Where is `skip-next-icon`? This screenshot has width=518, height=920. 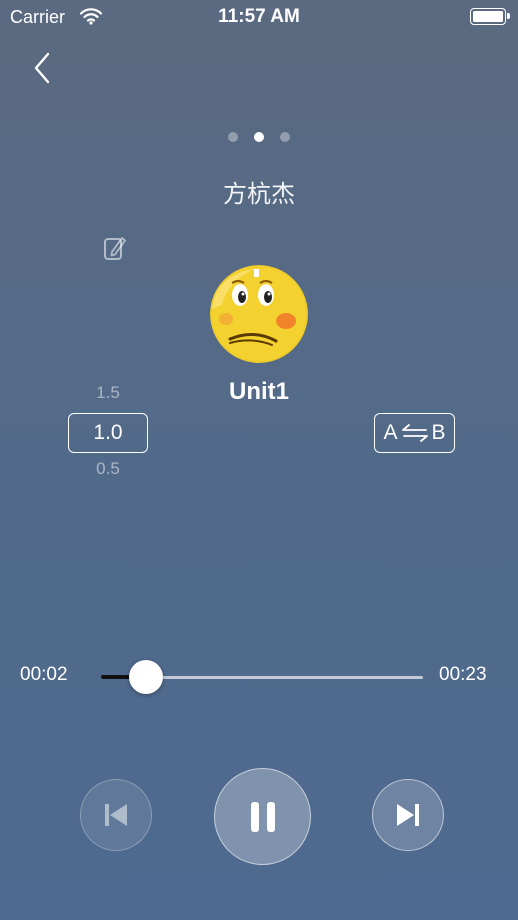
skip-next-icon is located at coordinates (408, 815).